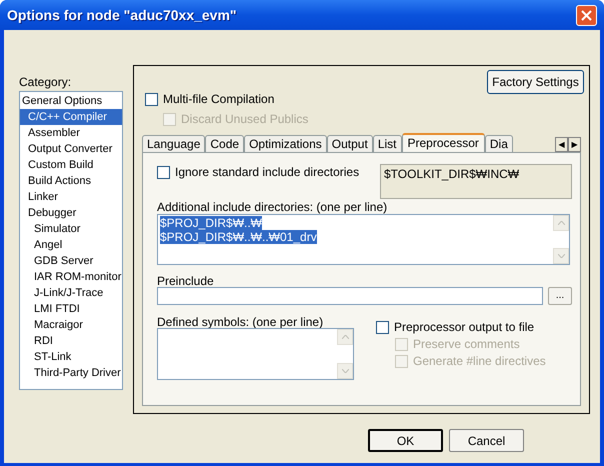 This screenshot has height=466, width=604. What do you see at coordinates (71, 101) in the screenshot?
I see `category-item: General Options` at bounding box center [71, 101].